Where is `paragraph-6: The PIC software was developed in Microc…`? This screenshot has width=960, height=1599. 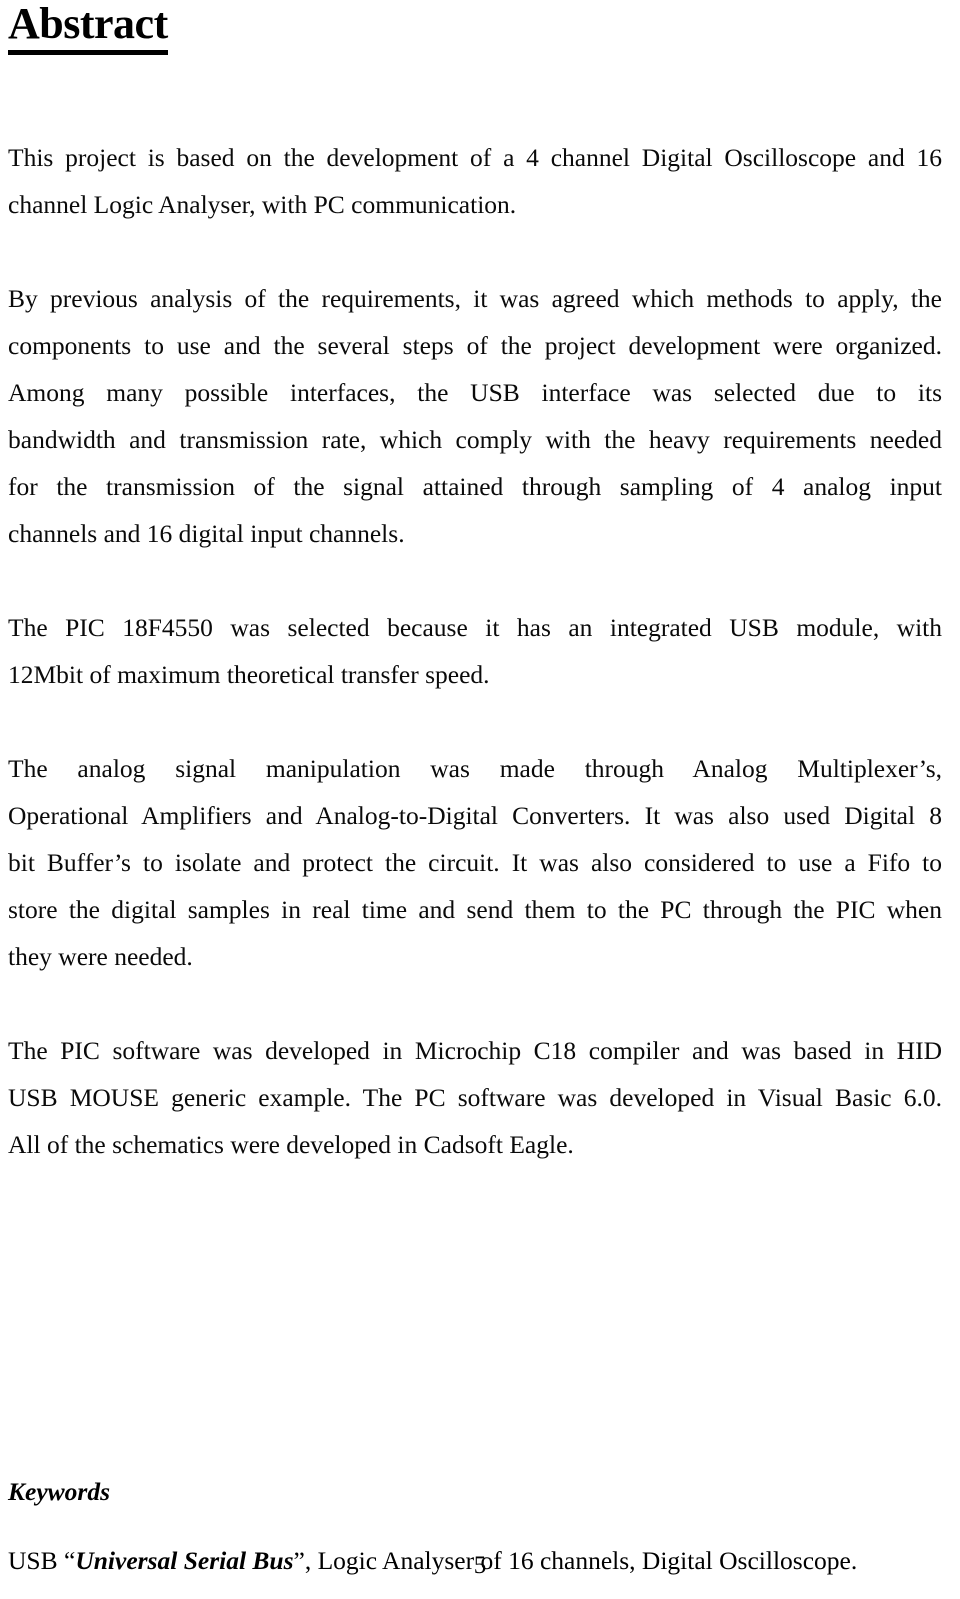 paragraph-6: The PIC software was developed in Microc… is located at coordinates (475, 1097).